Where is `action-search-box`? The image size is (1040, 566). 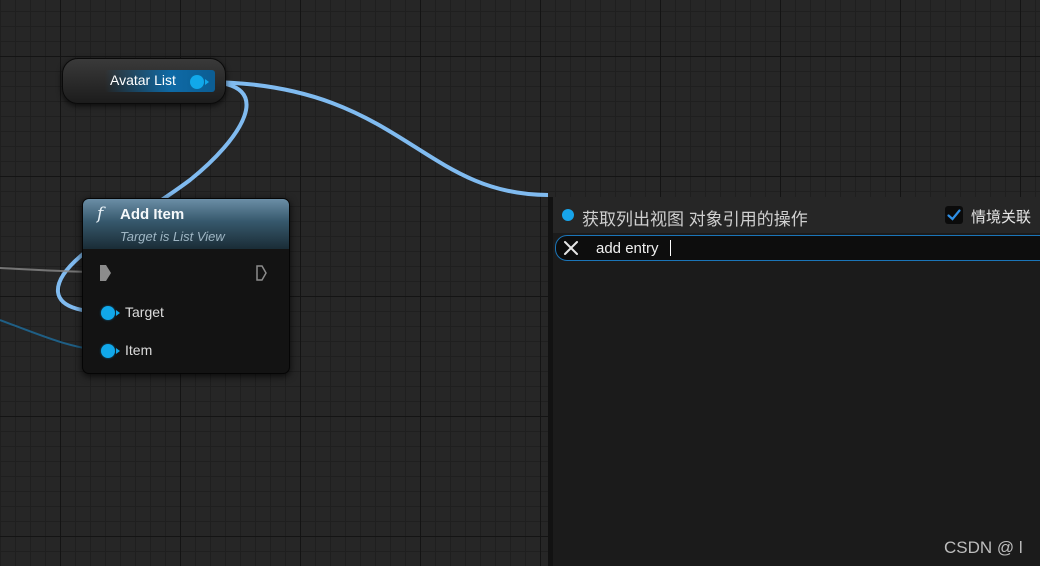 action-search-box is located at coordinates (797, 248).